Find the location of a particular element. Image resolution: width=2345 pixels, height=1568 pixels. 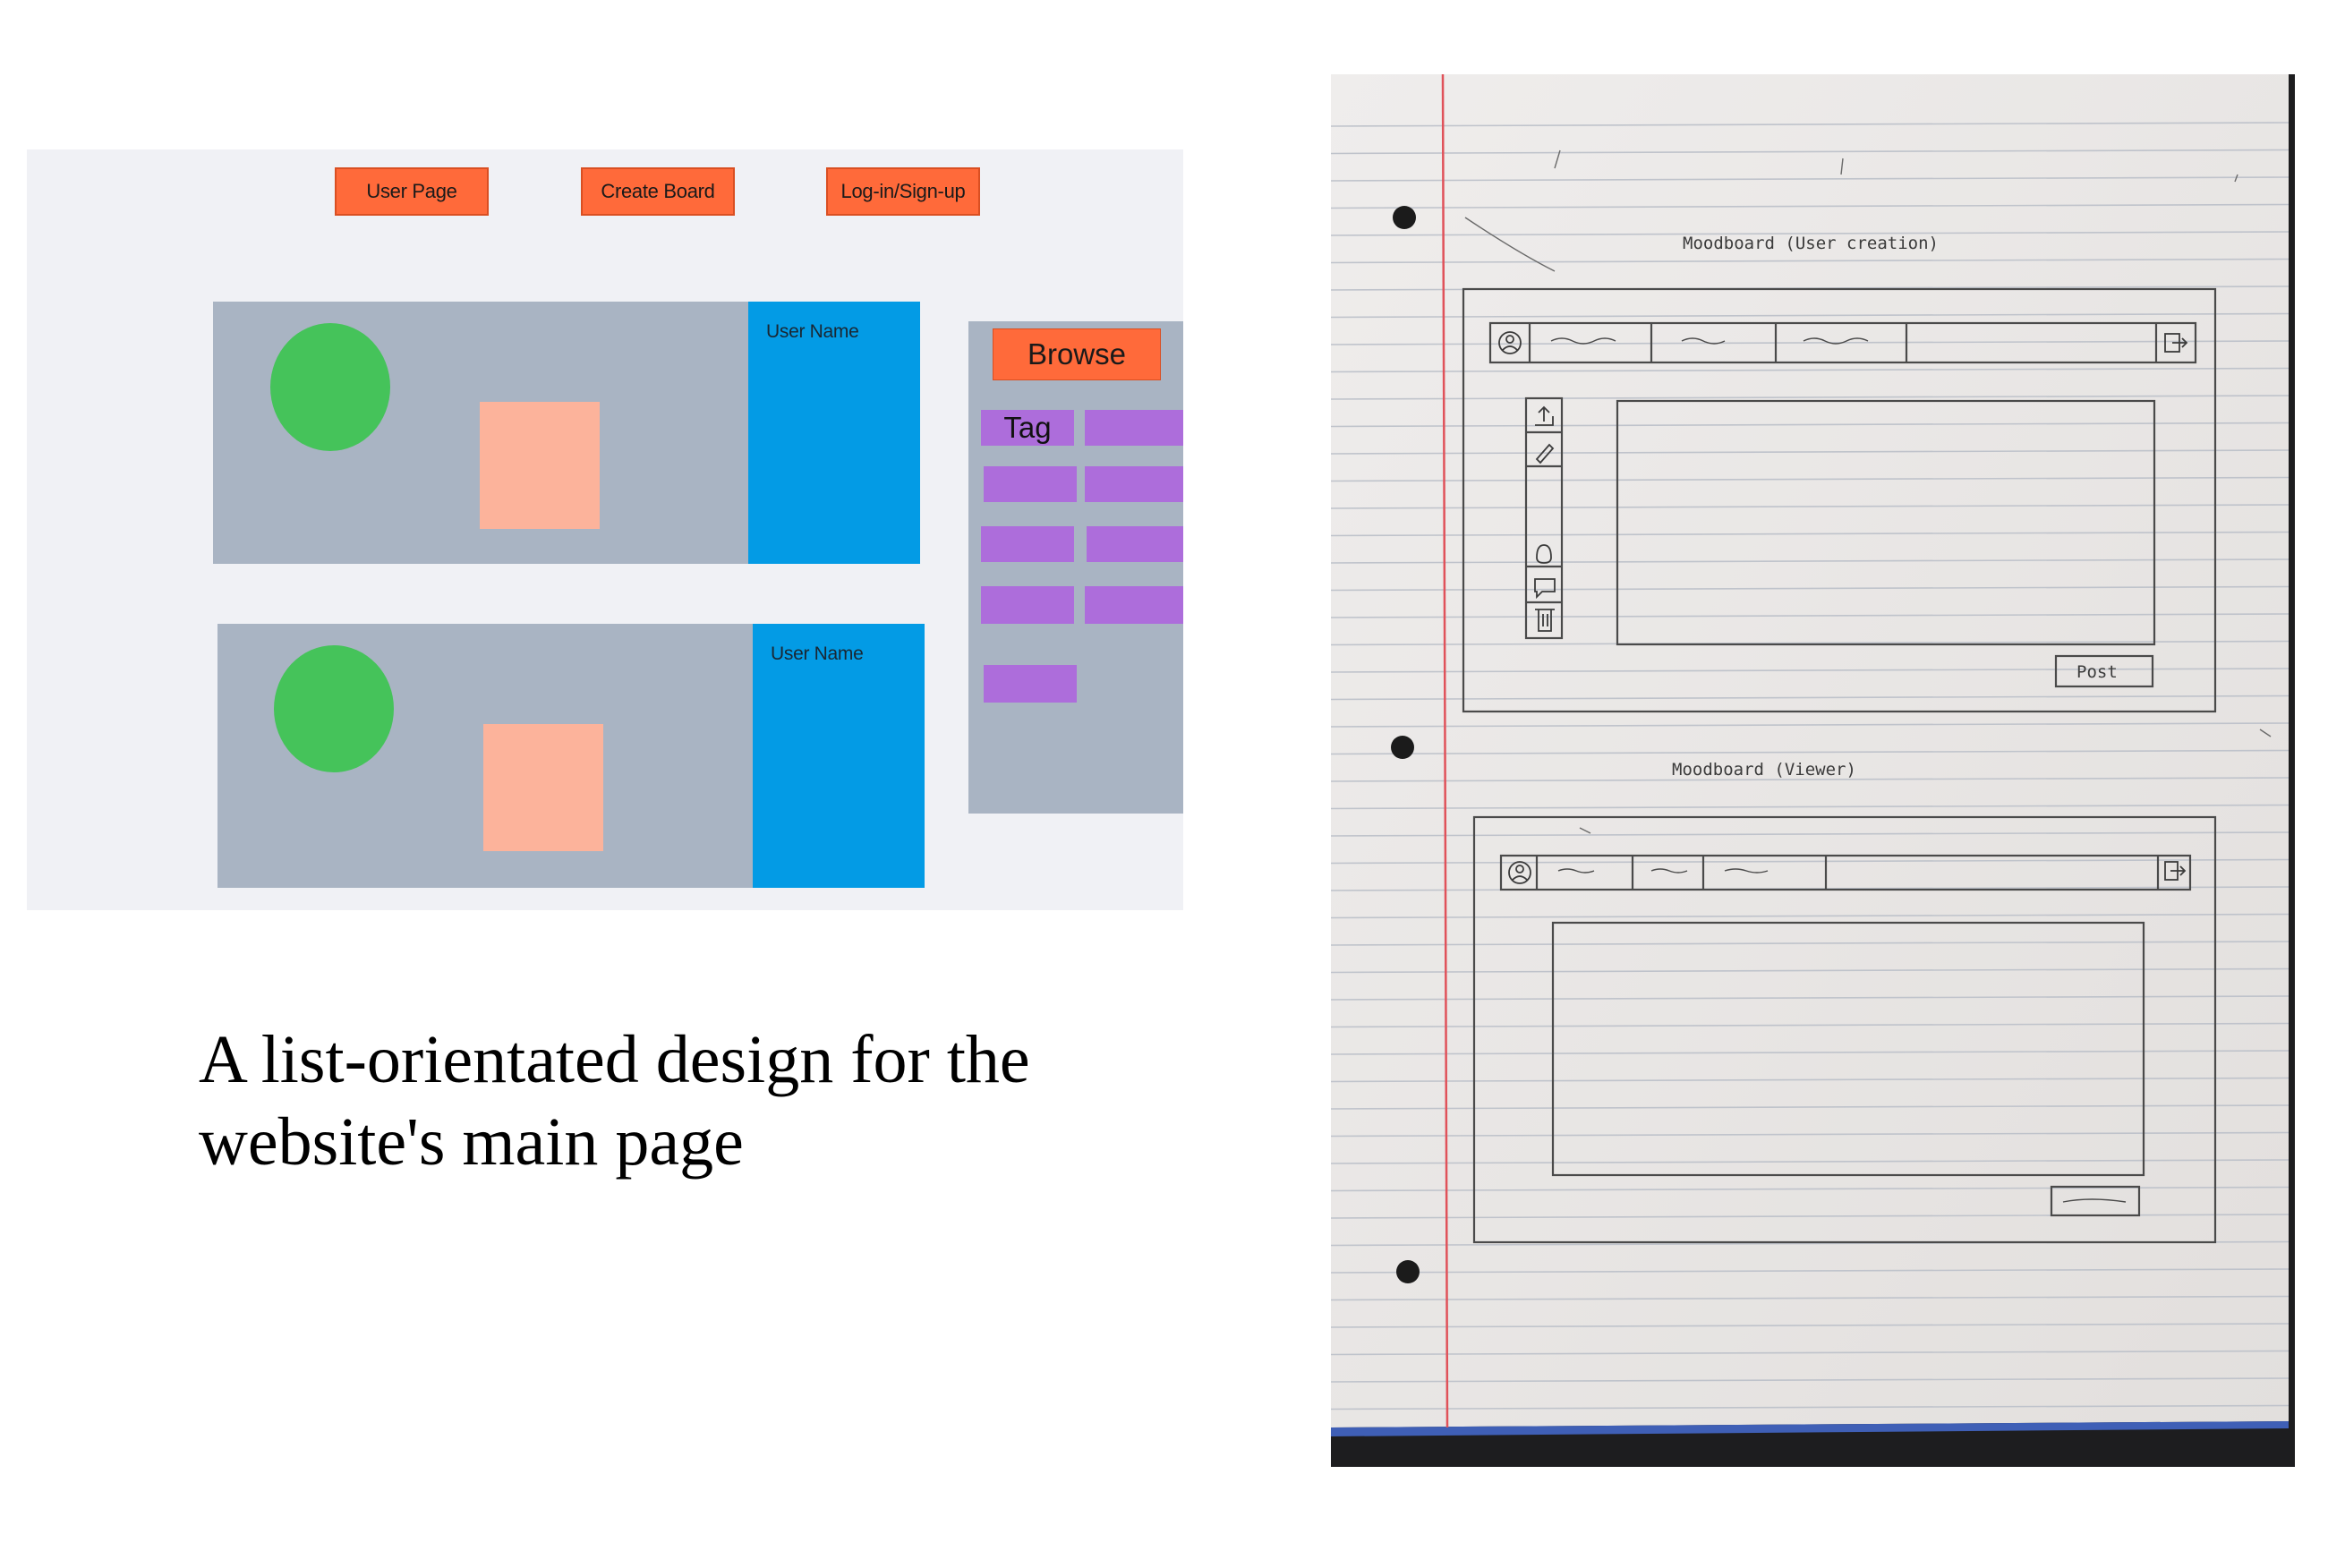

login-signup-button: Log-in/Sign-up is located at coordinates (903, 191).